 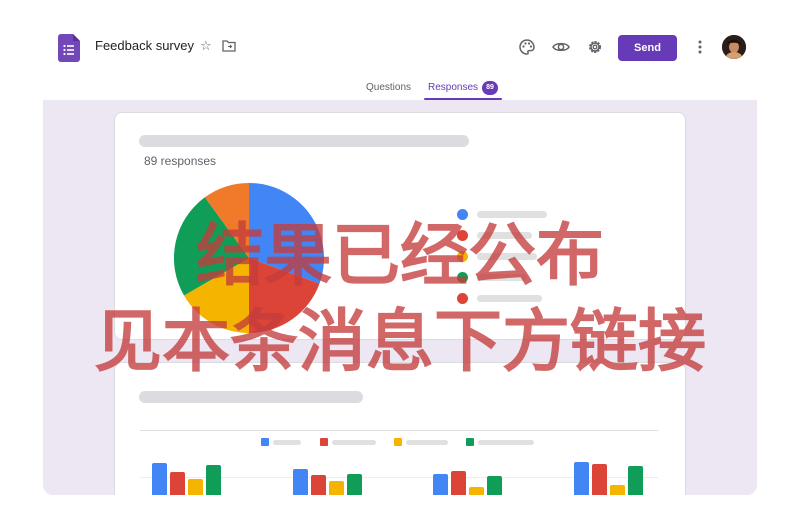 I want to click on form-title: Feedback survey, so click(x=144, y=45).